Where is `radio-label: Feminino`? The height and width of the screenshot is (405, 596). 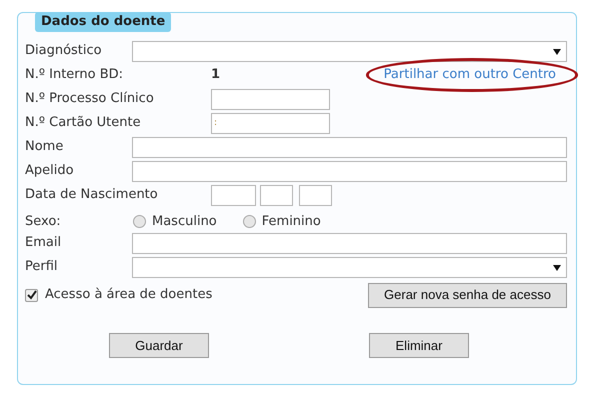
radio-label: Feminino is located at coordinates (291, 221).